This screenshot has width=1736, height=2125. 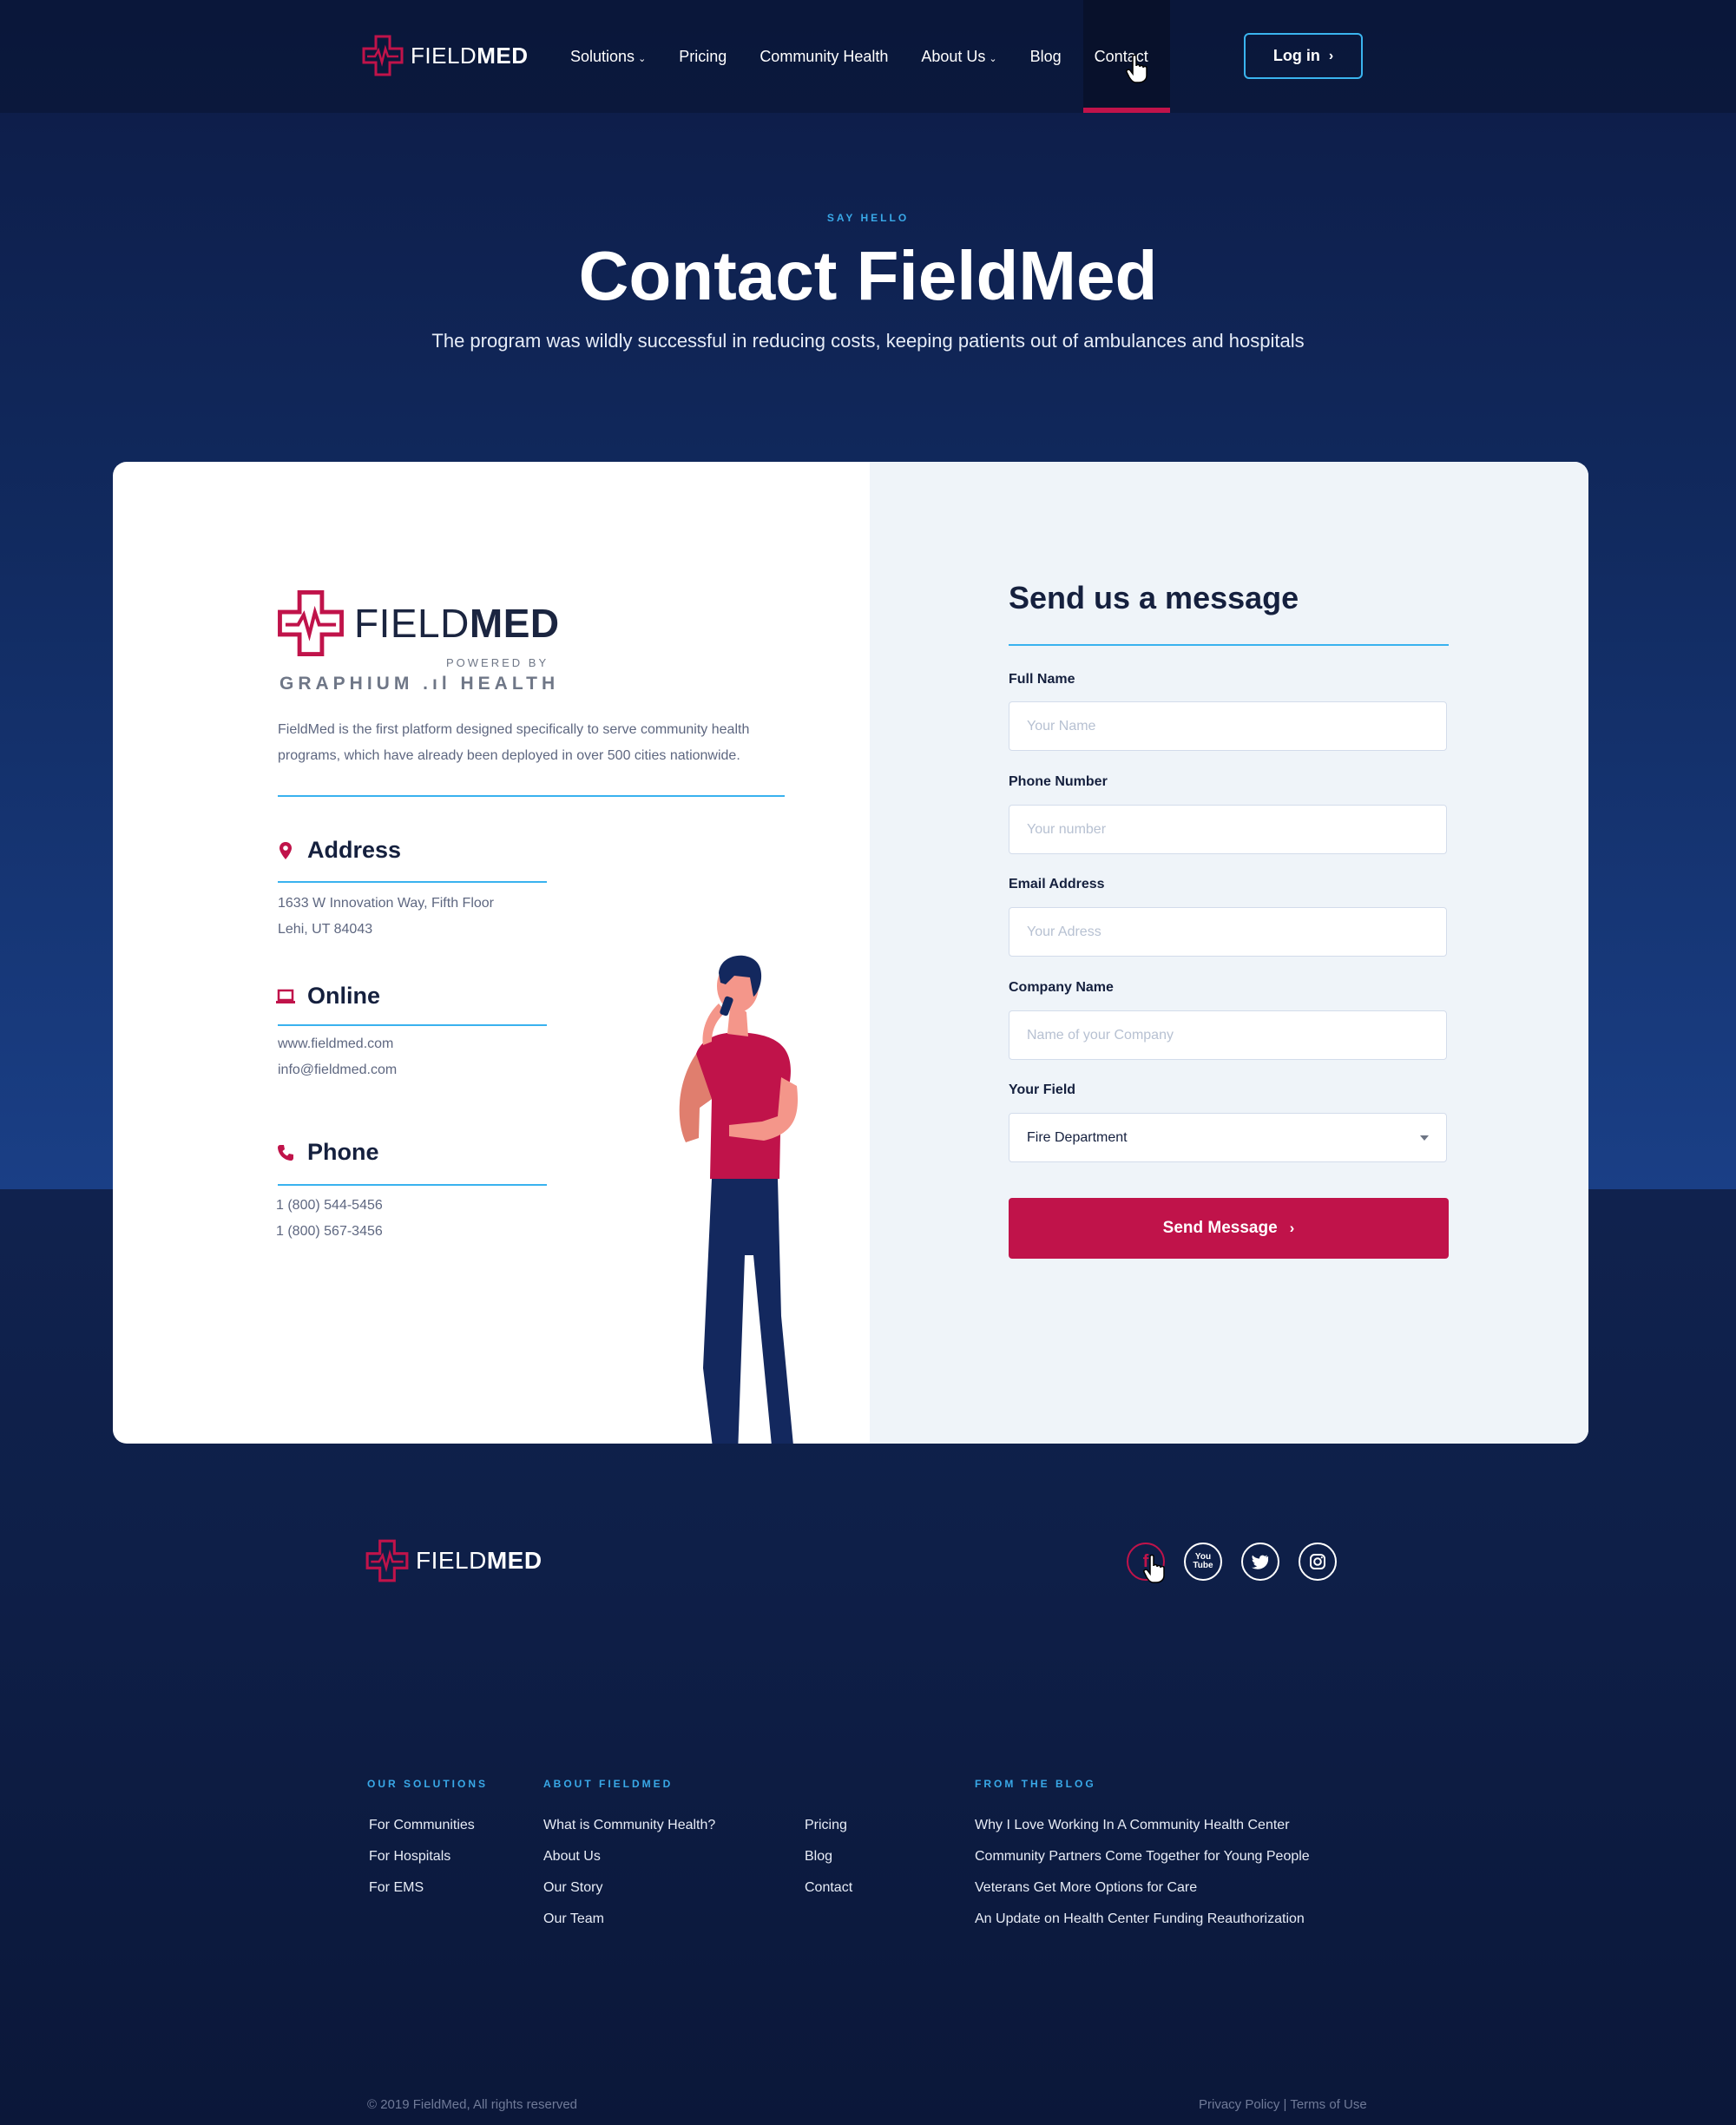 I want to click on your-field-select: Fire Department, so click(x=1228, y=1137).